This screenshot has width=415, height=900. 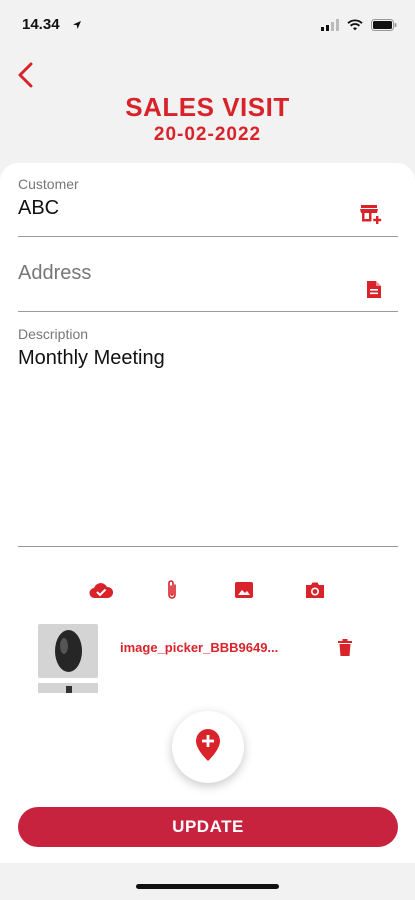 What do you see at coordinates (315, 590) in the screenshot?
I see `camera-icon` at bounding box center [315, 590].